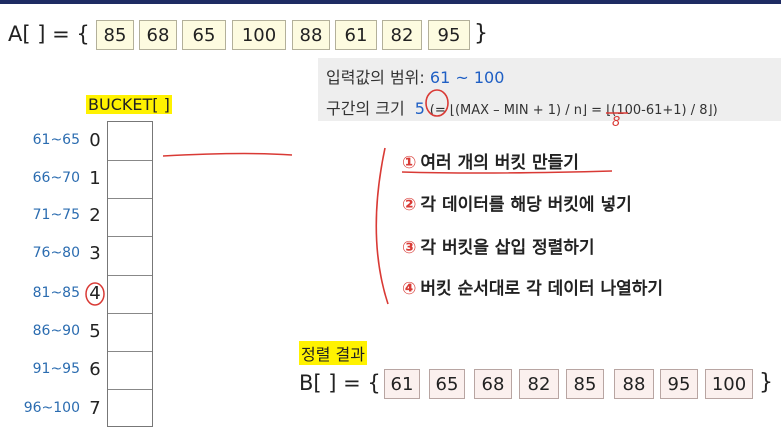  Describe the element at coordinates (382, 226) in the screenshot. I see `steps-bracket-mark` at that location.